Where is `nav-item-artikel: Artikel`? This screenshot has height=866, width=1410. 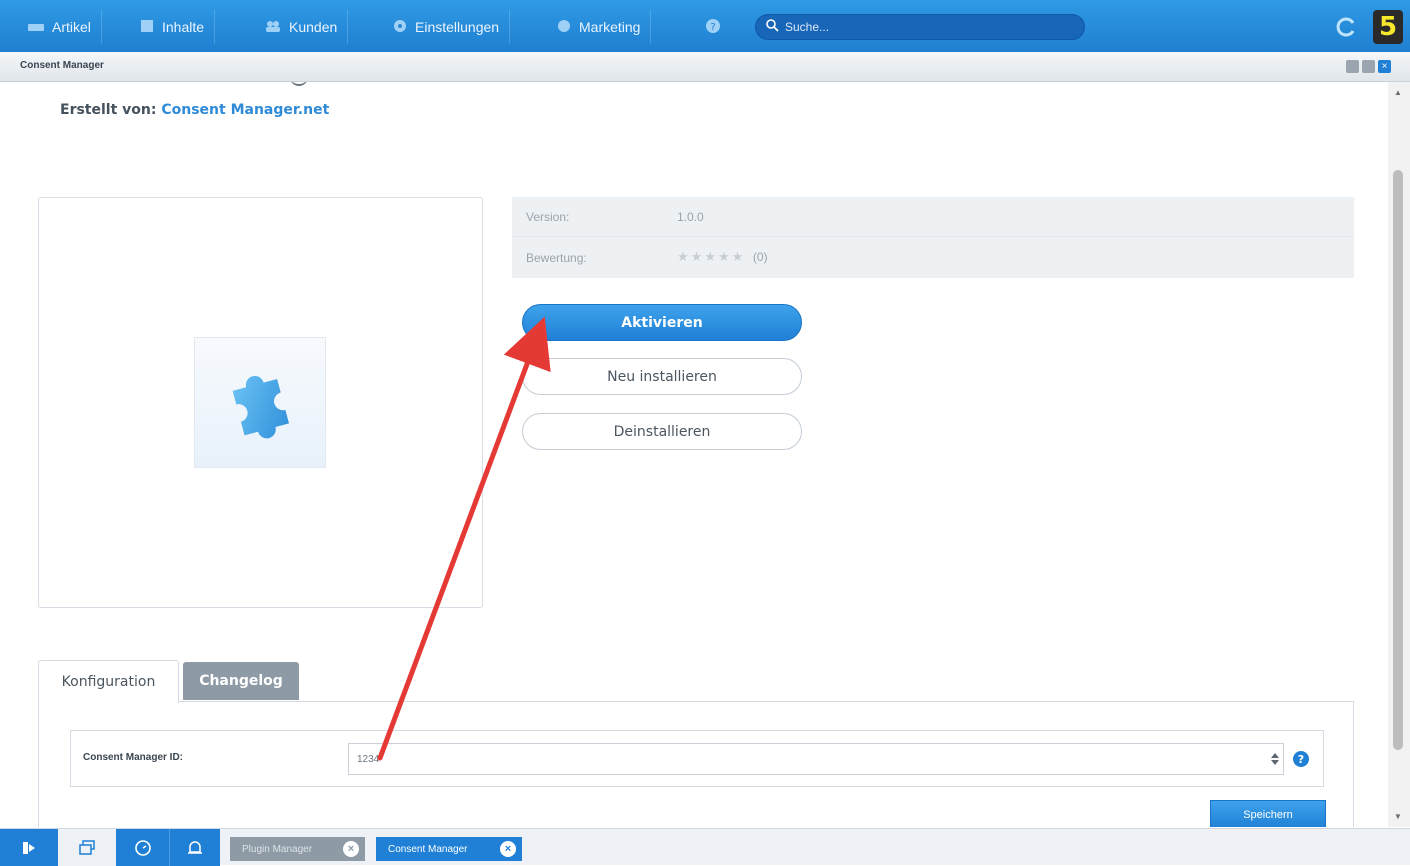 nav-item-artikel: Artikel is located at coordinates (60, 27).